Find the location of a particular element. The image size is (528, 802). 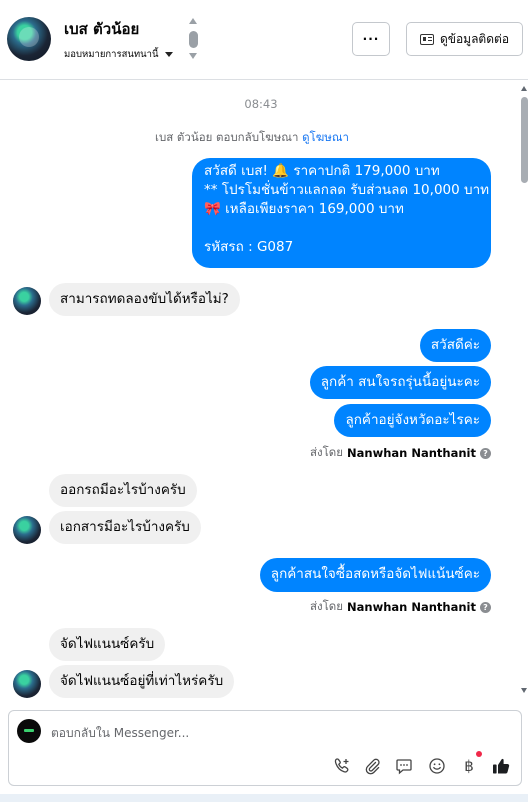

notification-dot is located at coordinates (479, 754).